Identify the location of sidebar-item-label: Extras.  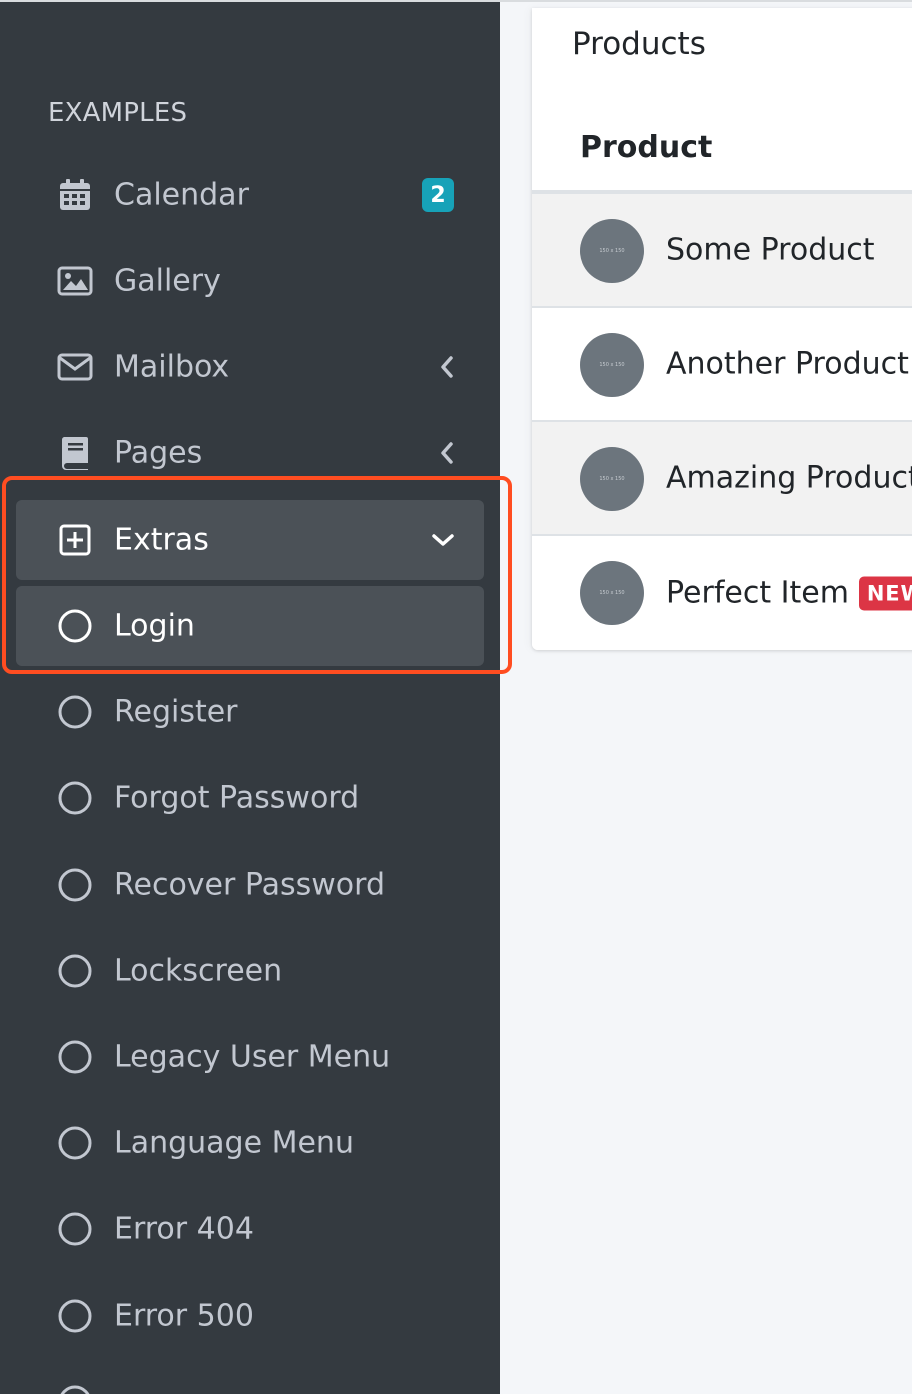
(161, 540).